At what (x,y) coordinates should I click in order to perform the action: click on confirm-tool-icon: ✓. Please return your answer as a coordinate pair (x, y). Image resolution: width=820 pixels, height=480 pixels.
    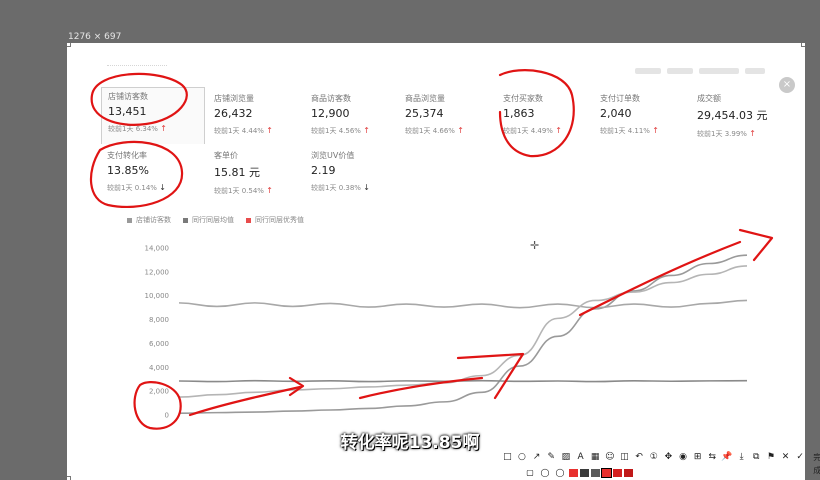
    Looking at the image, I should click on (800, 457).